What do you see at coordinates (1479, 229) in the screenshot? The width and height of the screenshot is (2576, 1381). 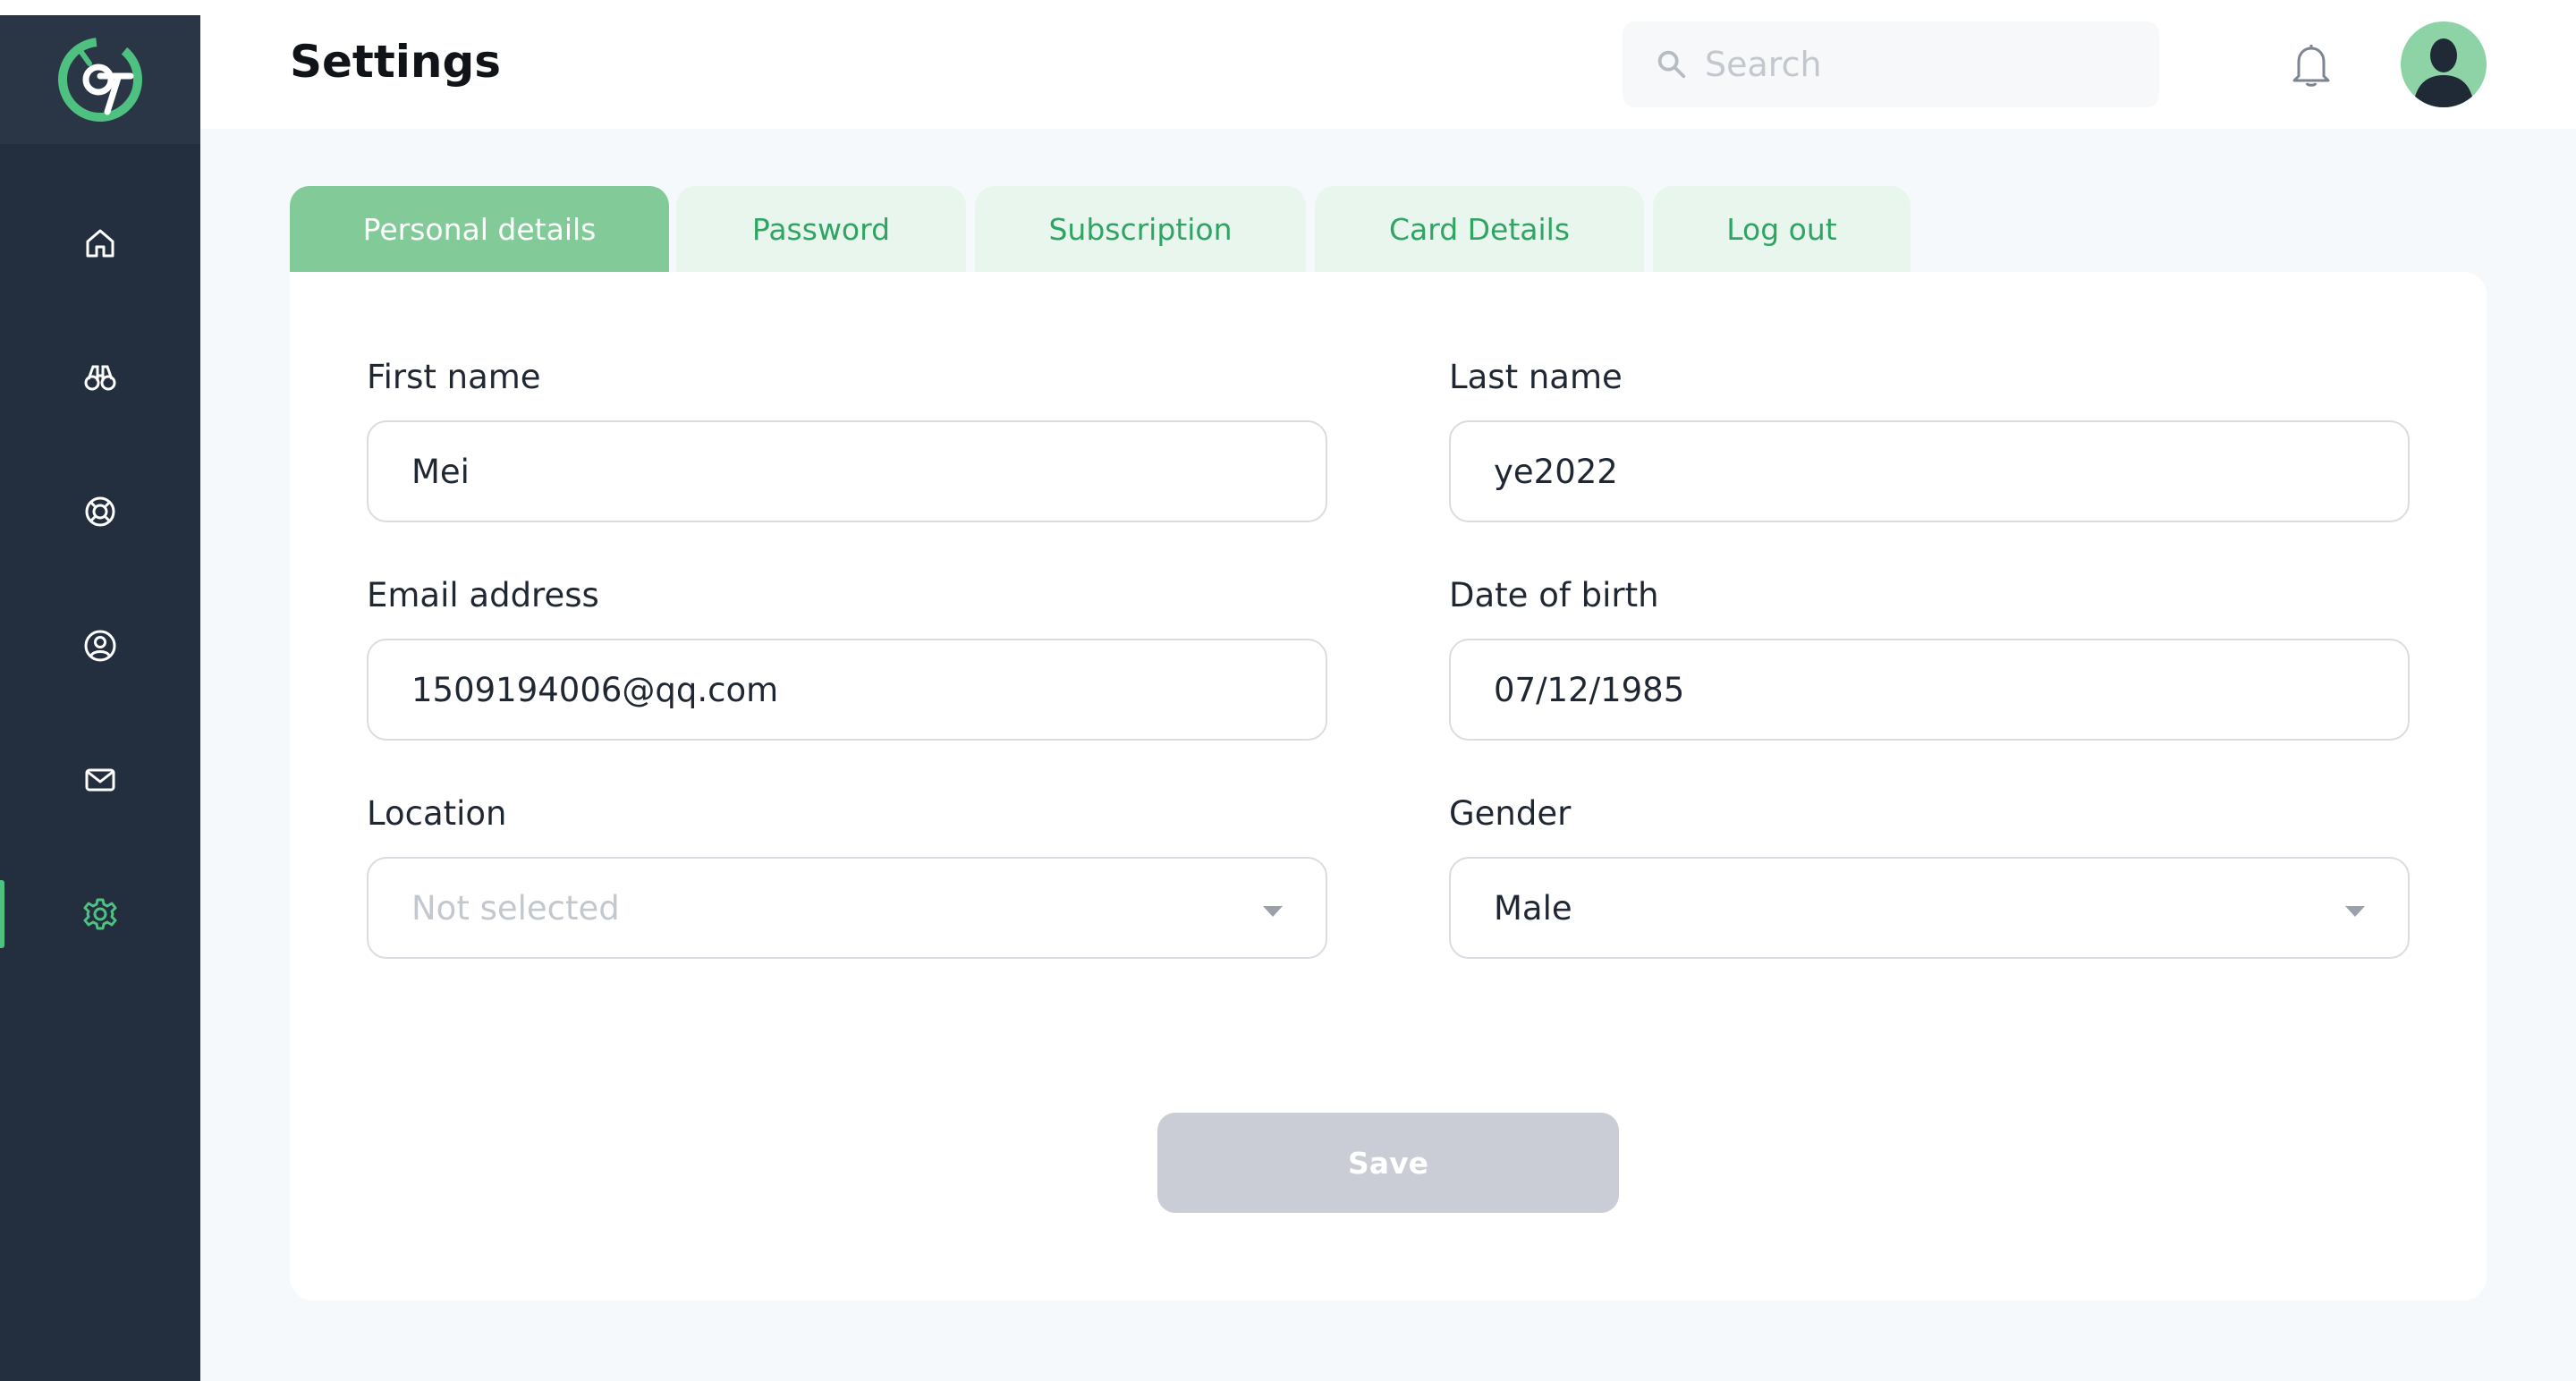 I see `tab-card-details: Card Details` at bounding box center [1479, 229].